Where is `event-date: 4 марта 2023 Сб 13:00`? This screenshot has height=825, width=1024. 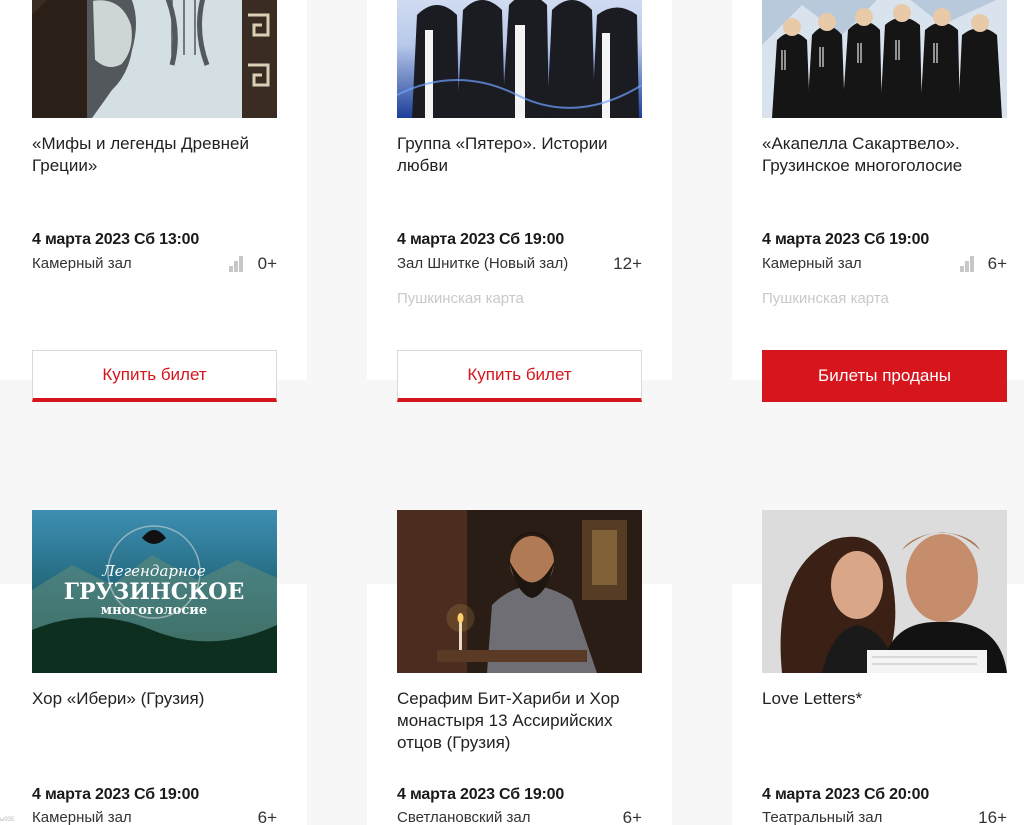
event-date: 4 марта 2023 Сб 13:00 is located at coordinates (116, 239).